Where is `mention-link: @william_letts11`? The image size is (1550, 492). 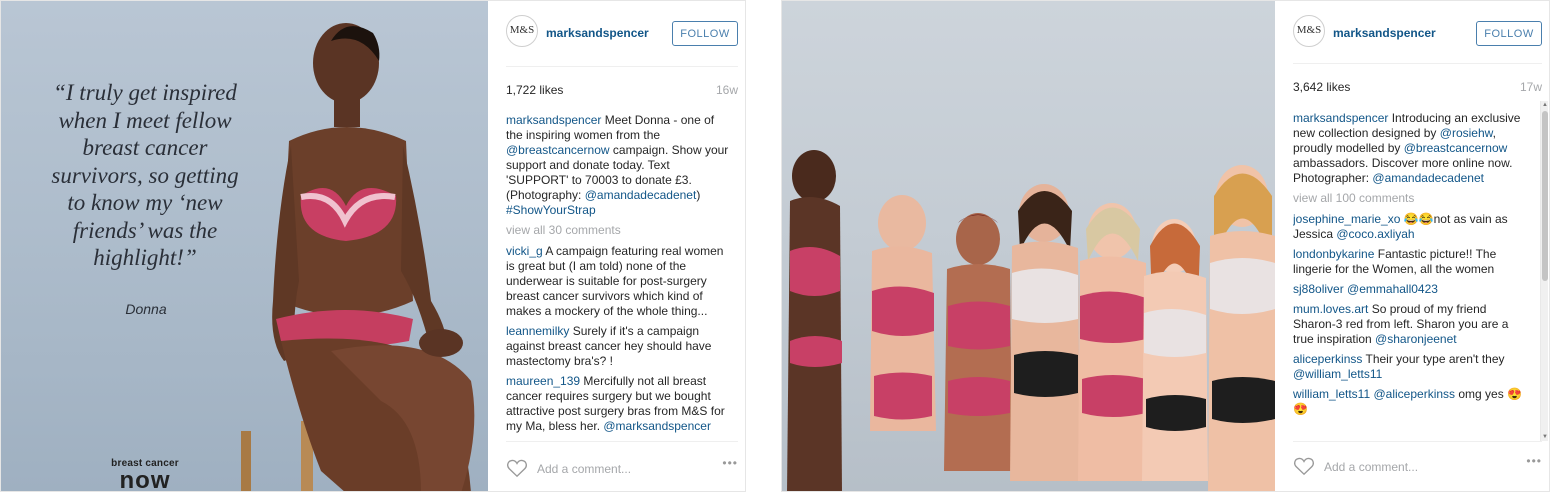 mention-link: @william_letts11 is located at coordinates (1337, 374).